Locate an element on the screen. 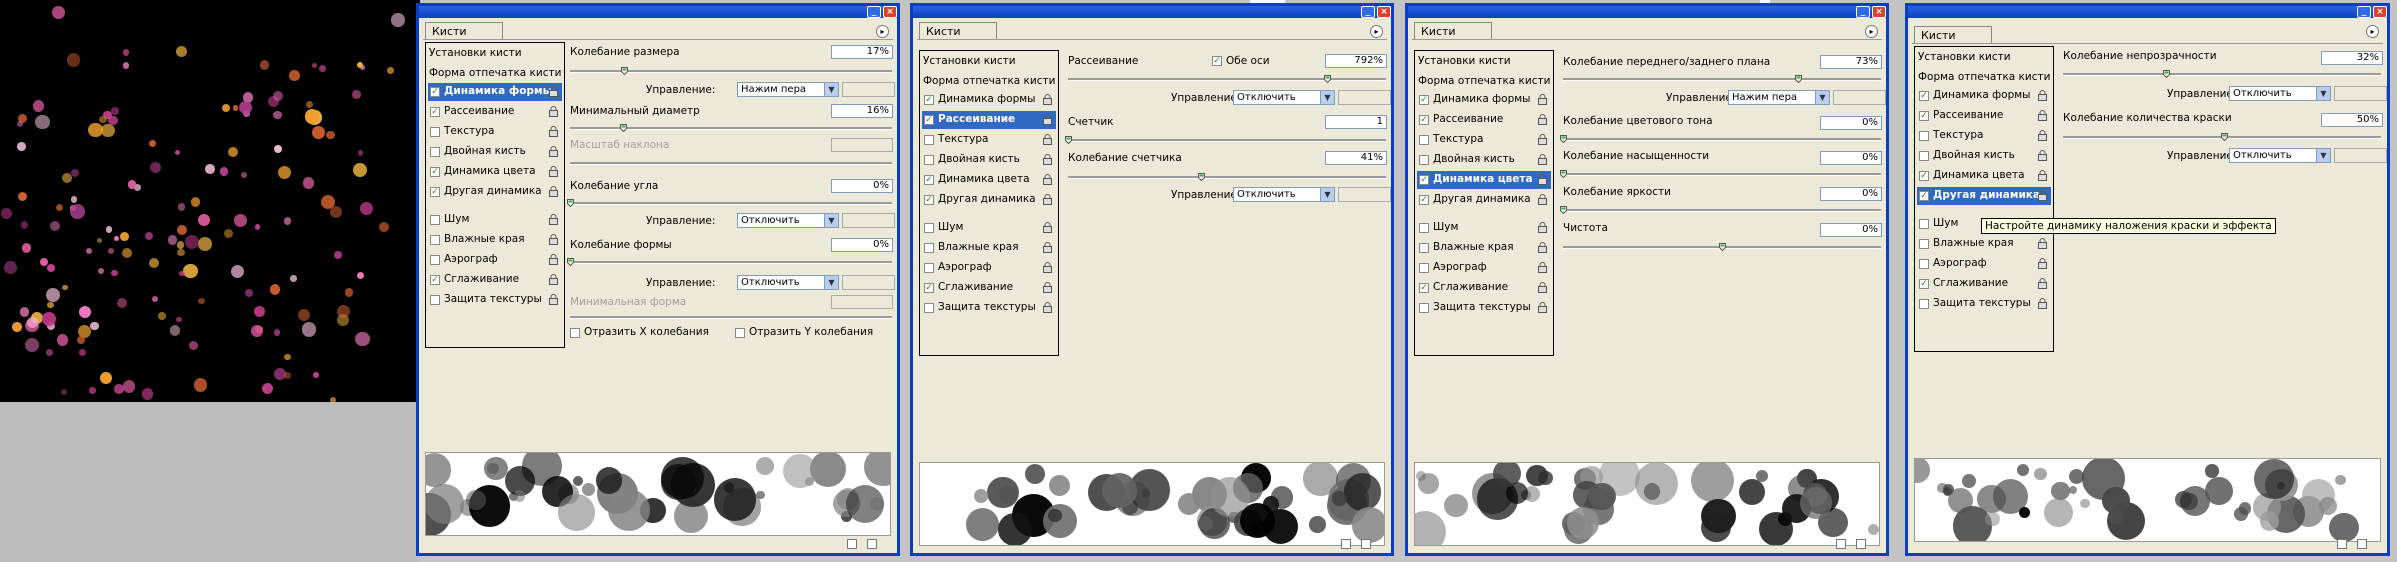 Image resolution: width=2397 pixels, height=562 pixels. roundness-jitter-slider is located at coordinates (729, 262).